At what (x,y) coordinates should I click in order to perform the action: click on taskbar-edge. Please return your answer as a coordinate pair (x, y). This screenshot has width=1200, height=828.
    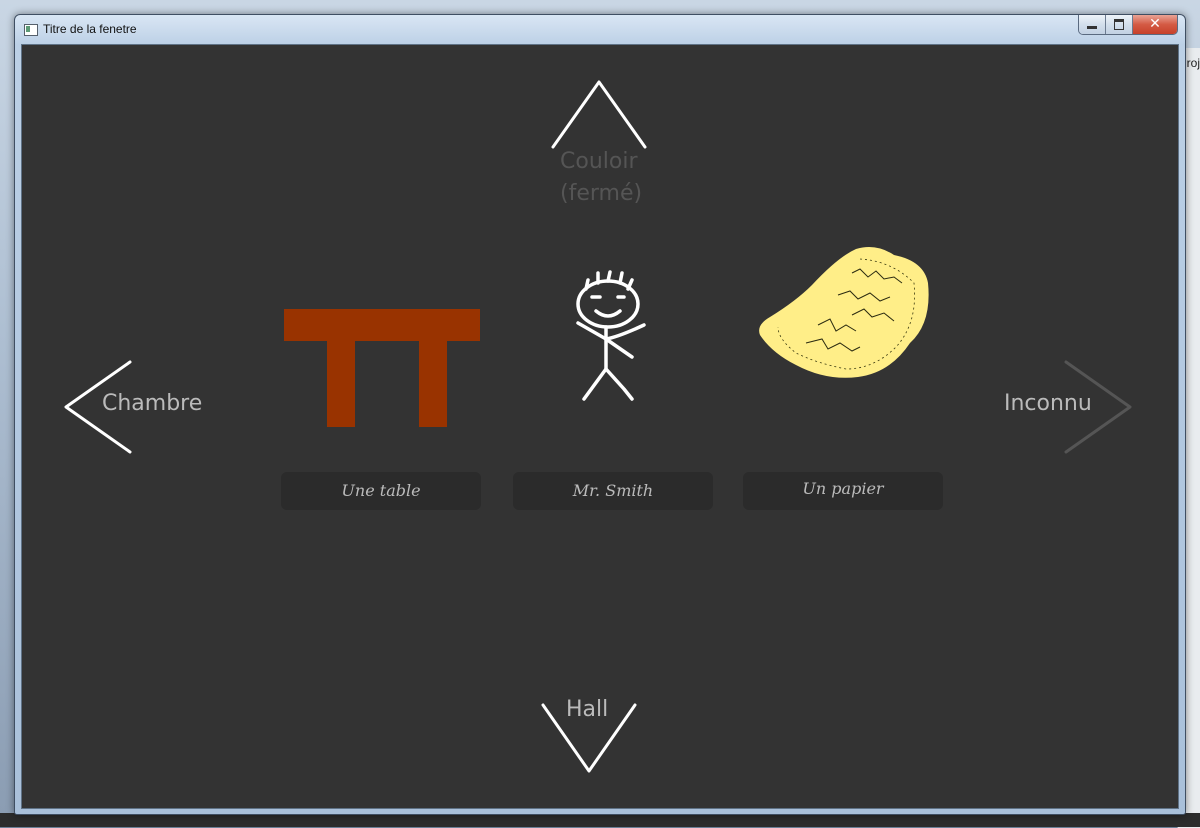
    Looking at the image, I should click on (600, 820).